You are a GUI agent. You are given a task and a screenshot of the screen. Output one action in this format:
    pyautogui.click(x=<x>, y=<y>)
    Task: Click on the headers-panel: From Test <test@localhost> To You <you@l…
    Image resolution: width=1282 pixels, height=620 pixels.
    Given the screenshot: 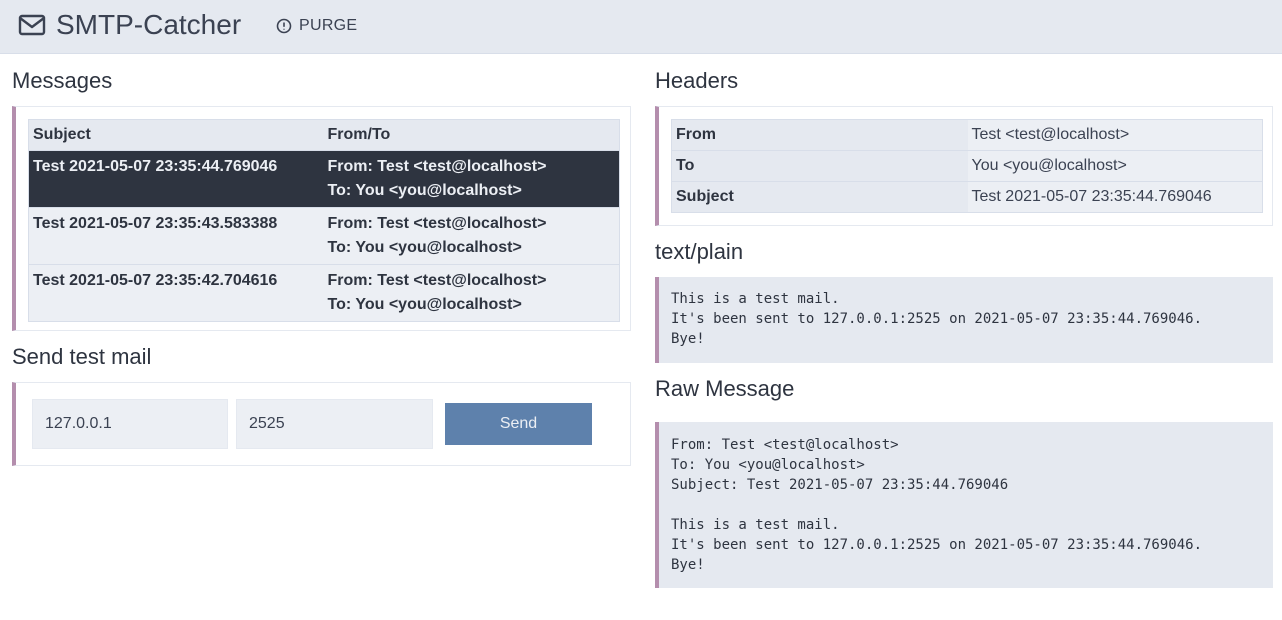 What is the action you would take?
    pyautogui.click(x=964, y=166)
    